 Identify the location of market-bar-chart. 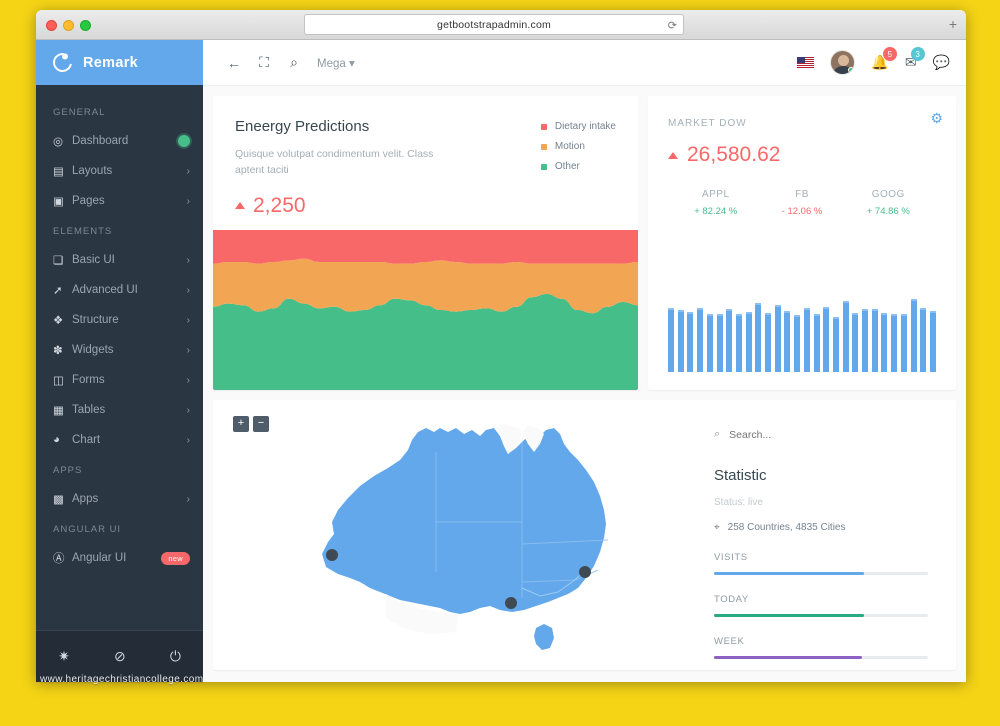
(804, 322).